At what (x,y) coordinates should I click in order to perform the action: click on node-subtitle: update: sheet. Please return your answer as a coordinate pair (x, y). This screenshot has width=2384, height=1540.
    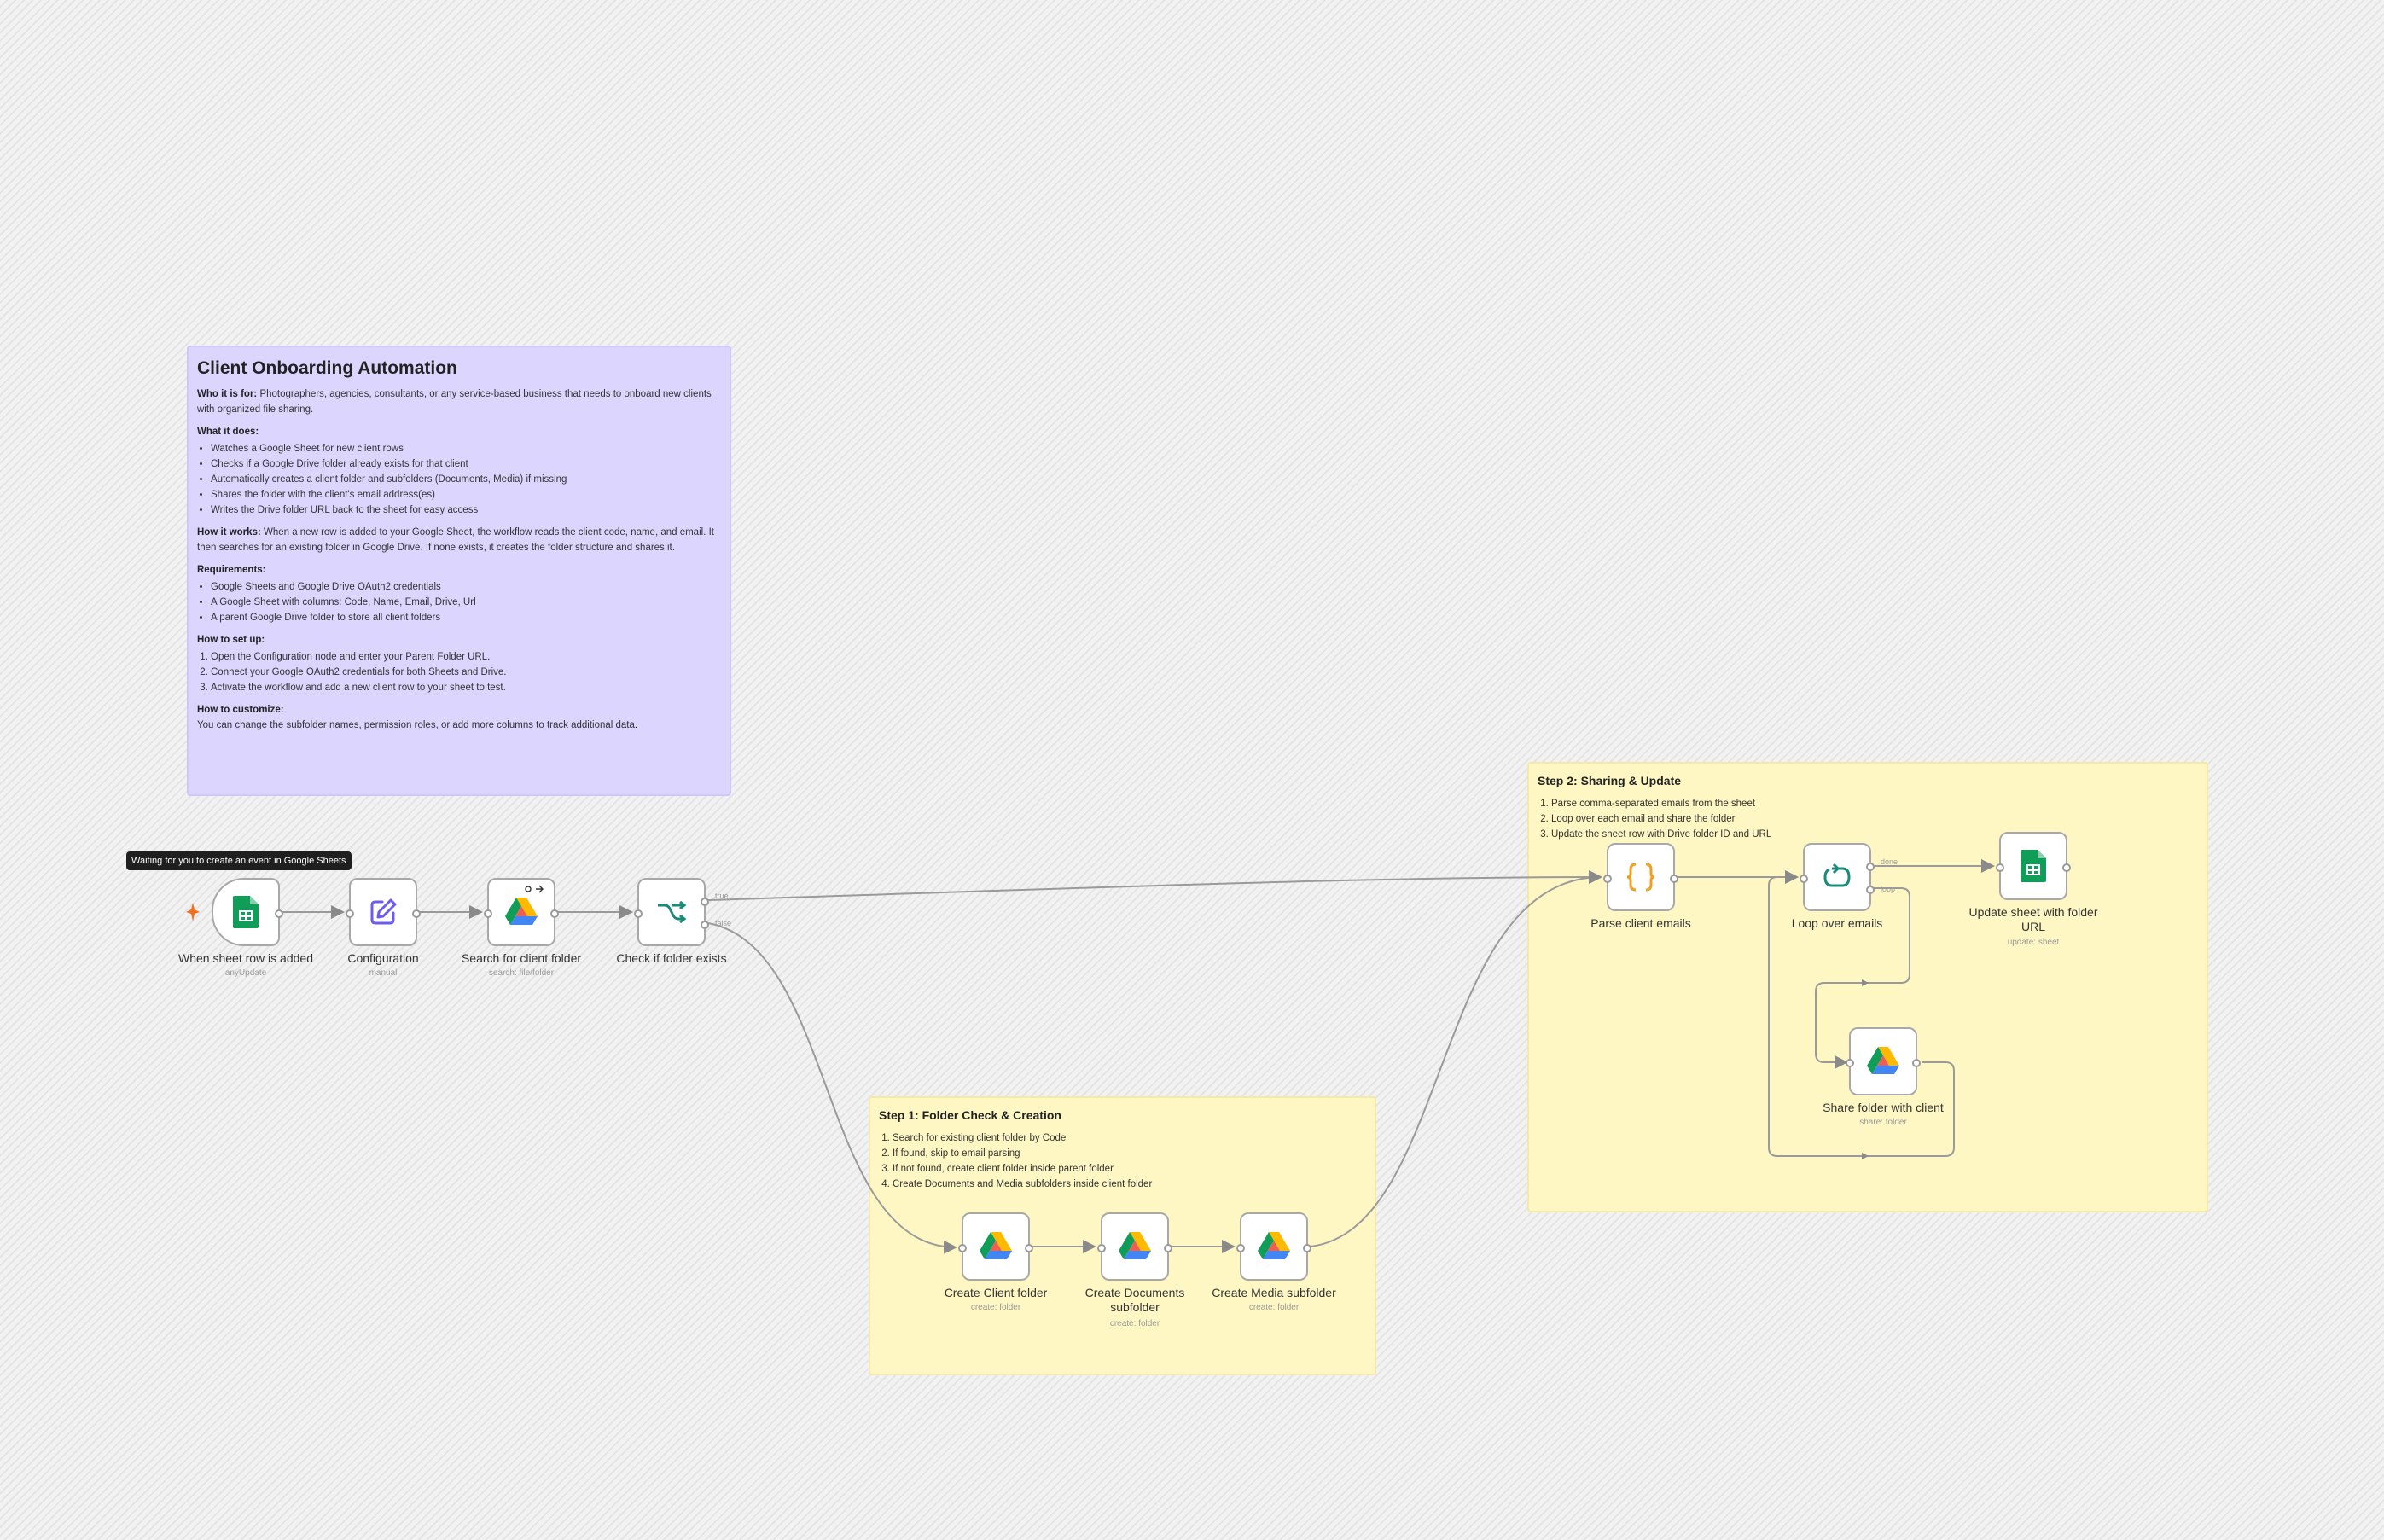
    Looking at the image, I should click on (2034, 942).